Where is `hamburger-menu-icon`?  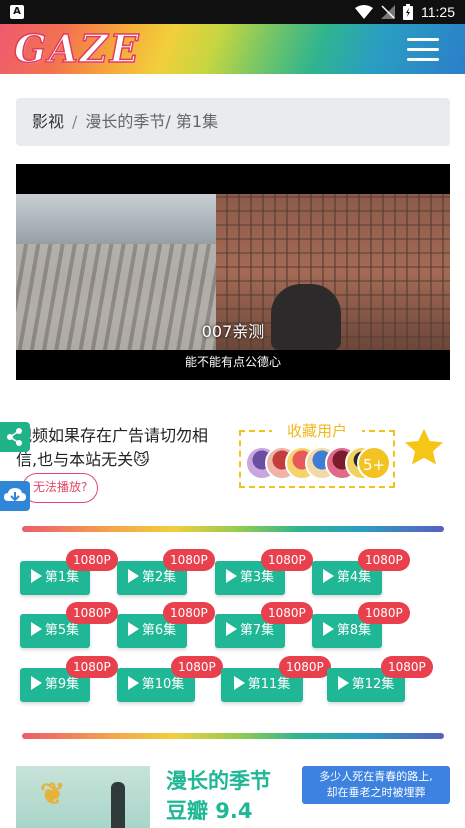
hamburger-menu-icon is located at coordinates (423, 50).